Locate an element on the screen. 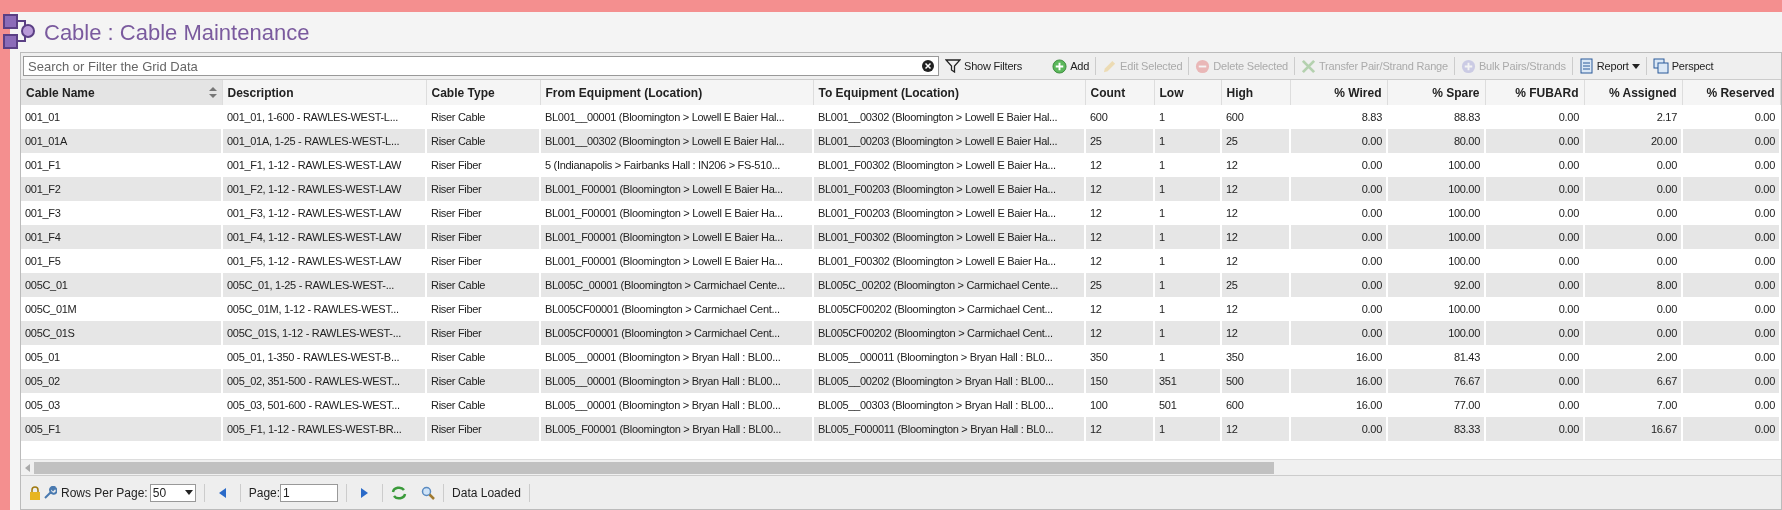  sort-icon is located at coordinates (212, 92).